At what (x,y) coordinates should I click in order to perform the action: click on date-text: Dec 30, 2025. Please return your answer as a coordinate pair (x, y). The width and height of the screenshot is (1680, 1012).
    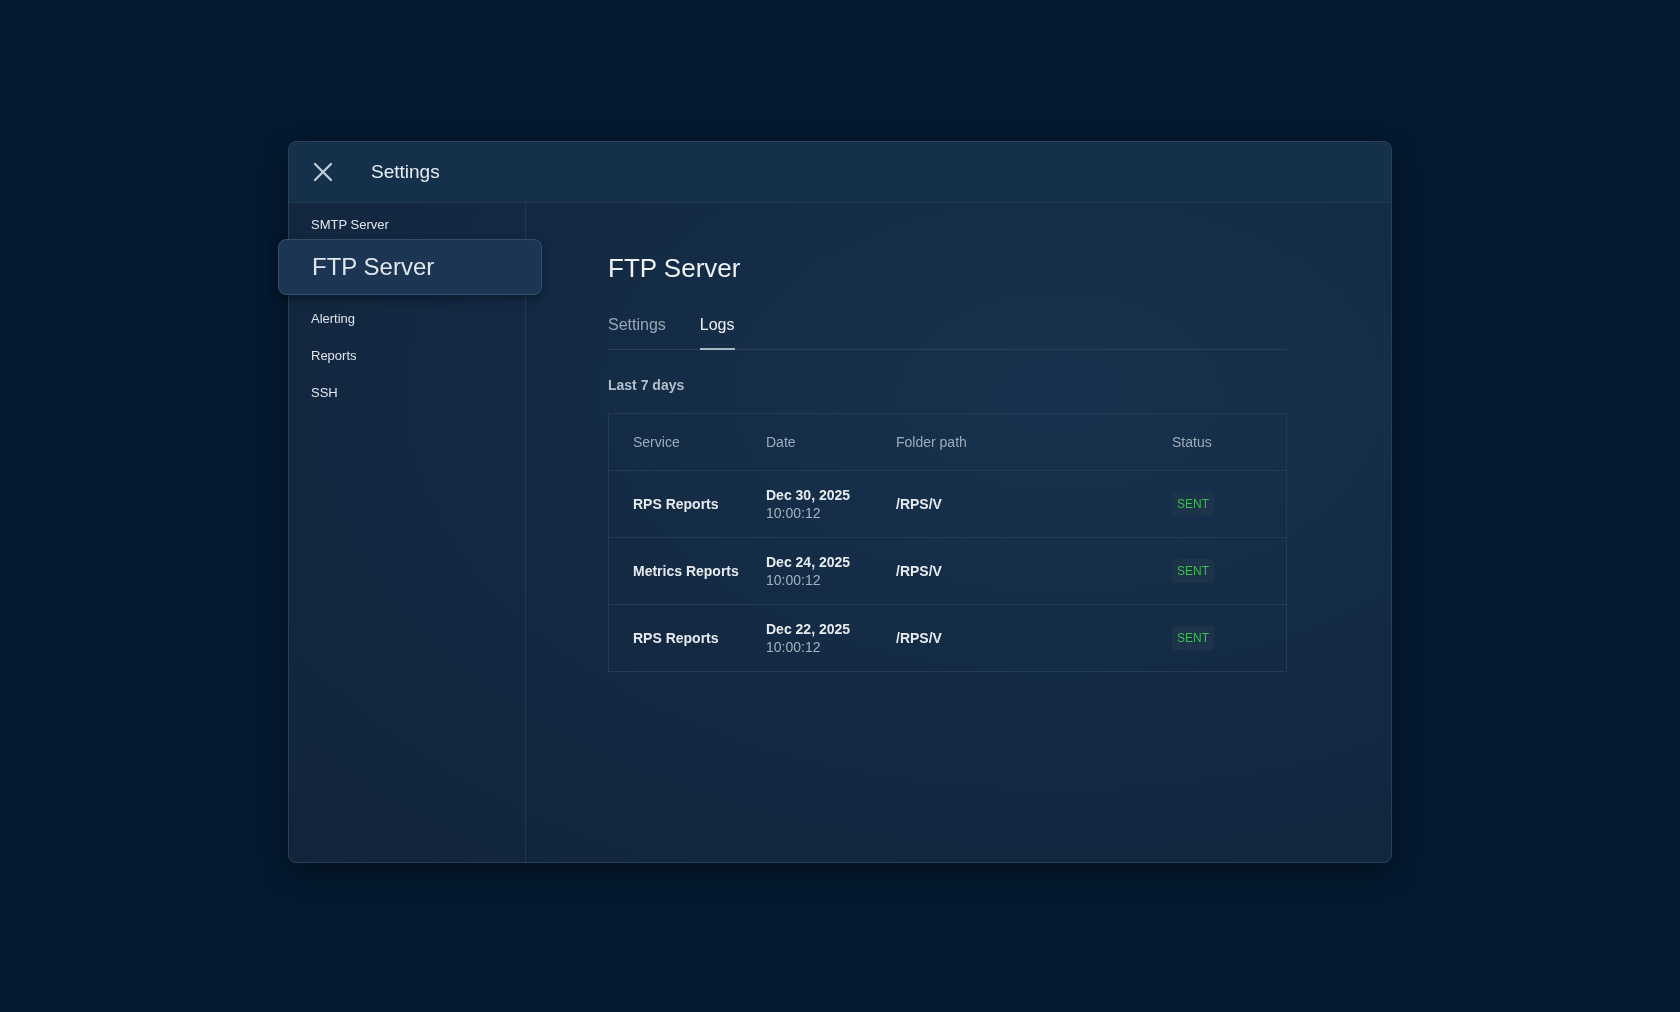
    Looking at the image, I should click on (809, 495).